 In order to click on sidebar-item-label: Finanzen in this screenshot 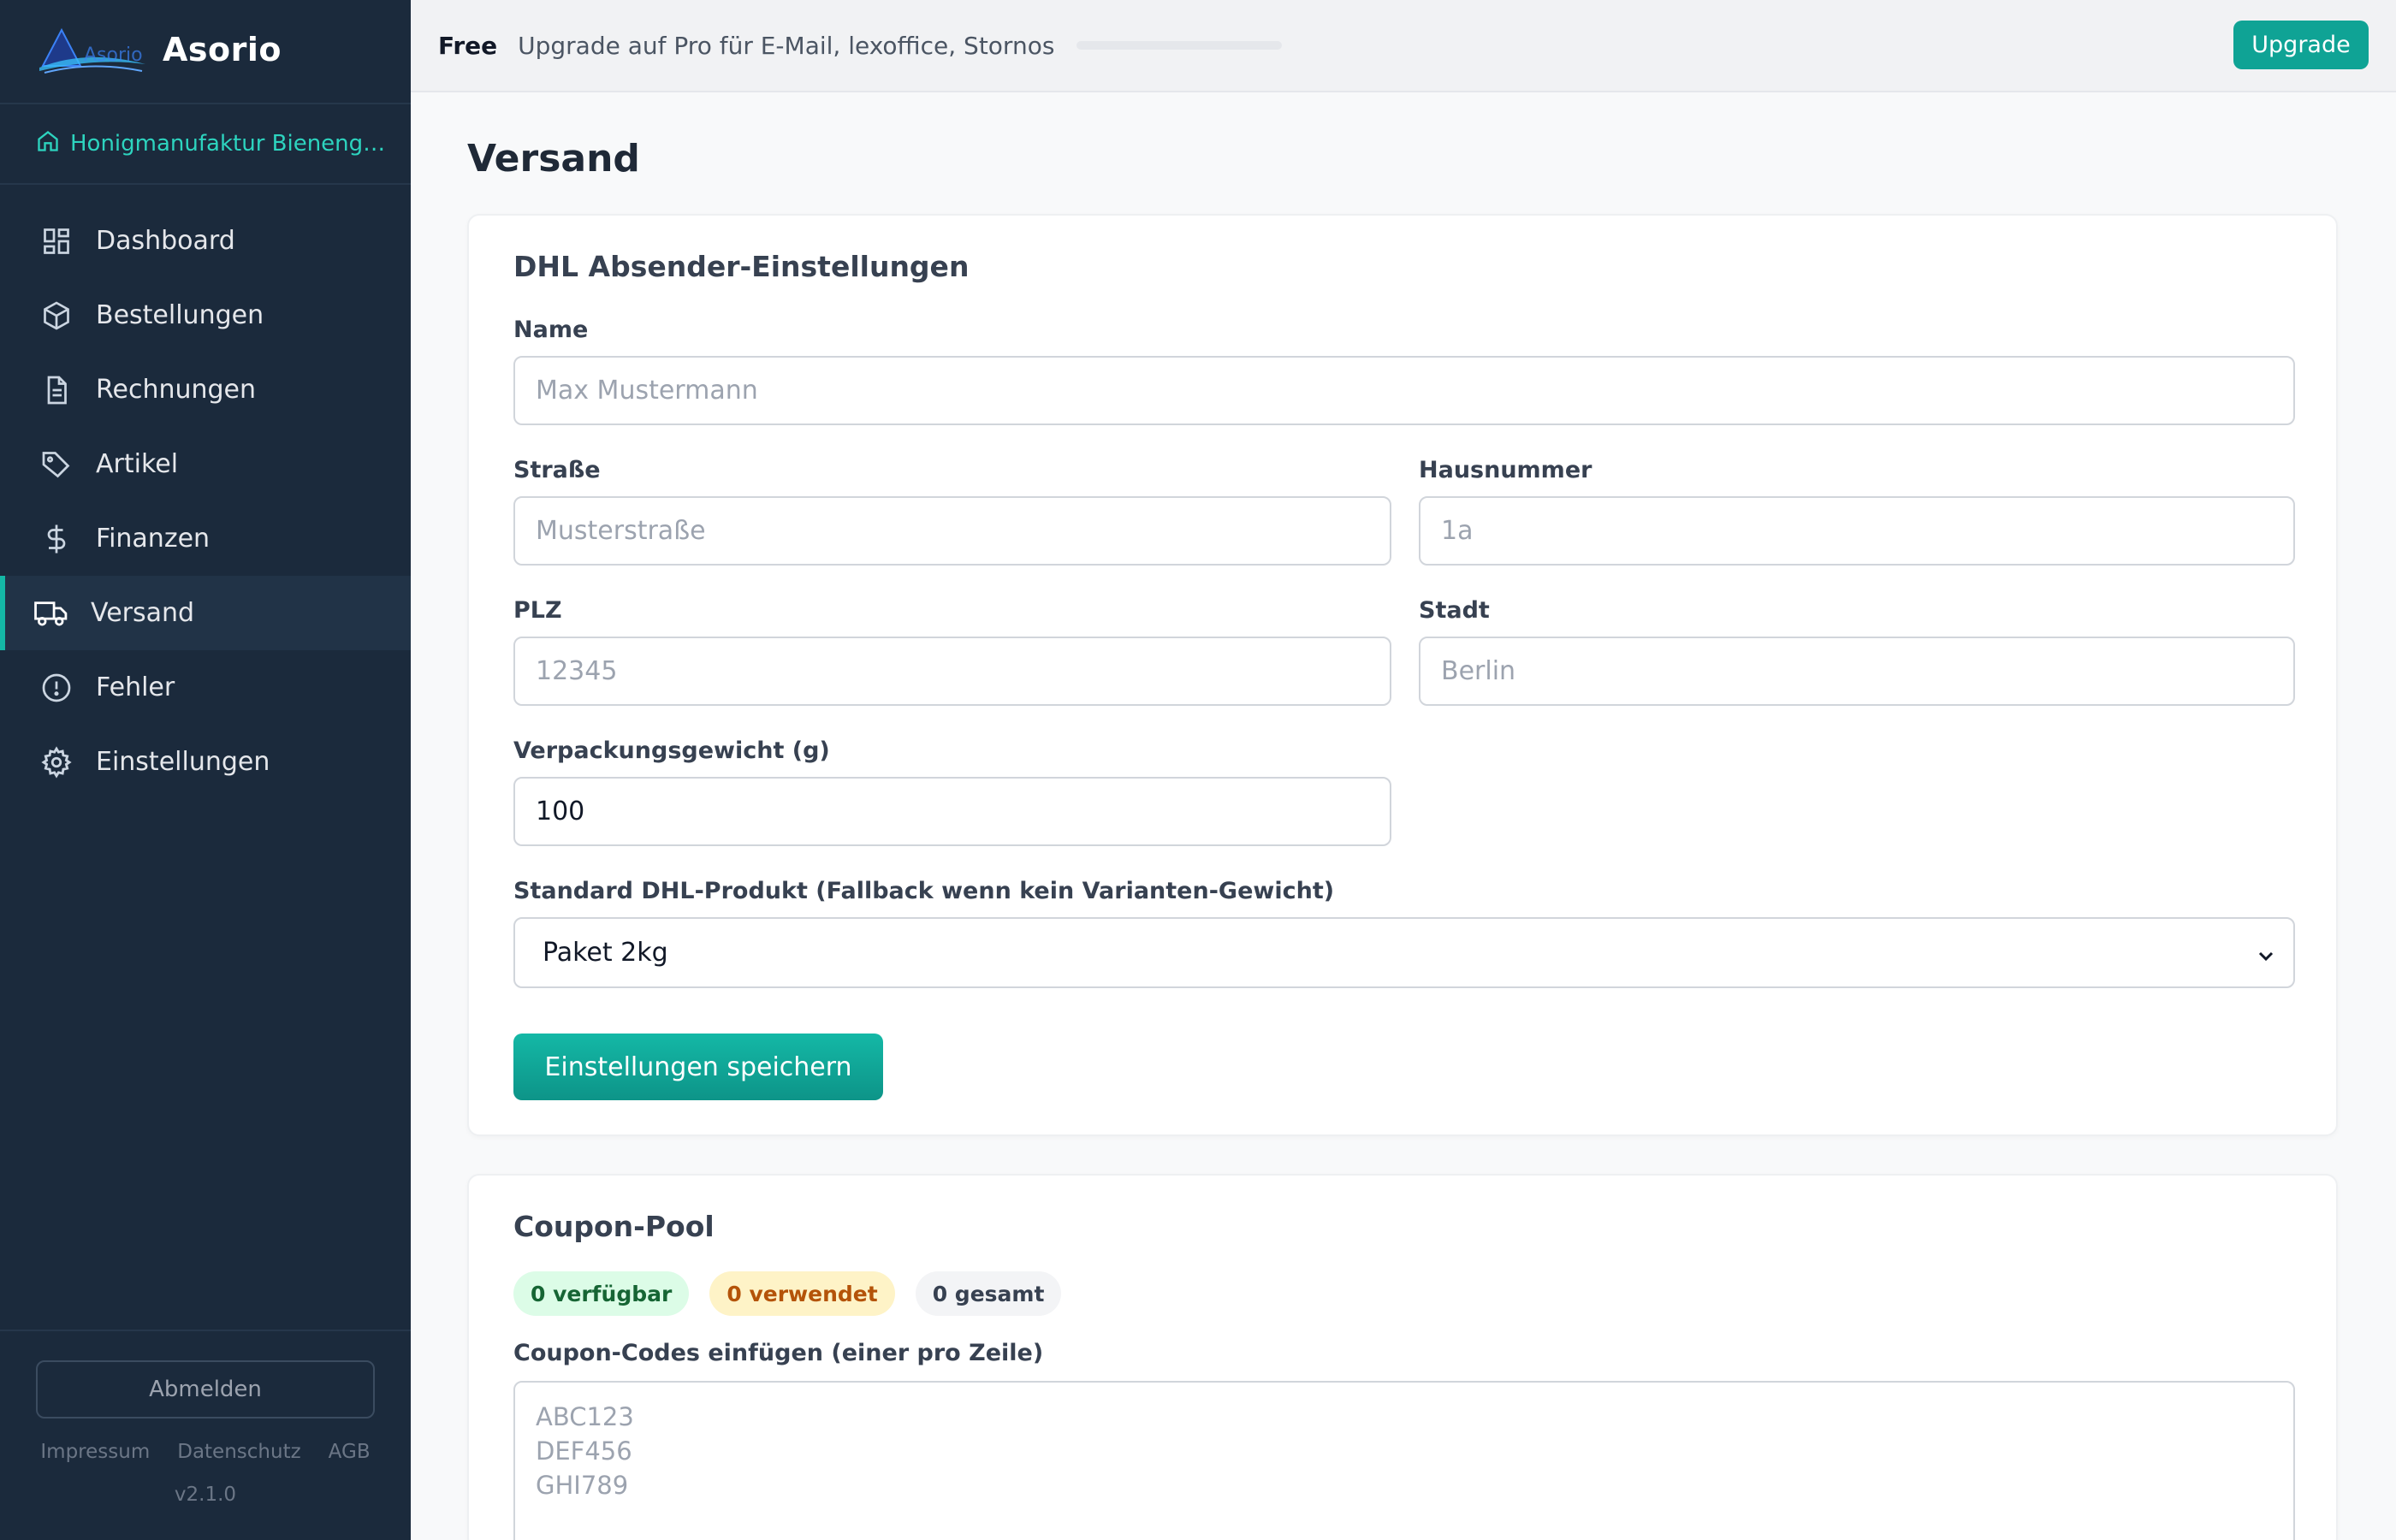, I will do `click(153, 539)`.